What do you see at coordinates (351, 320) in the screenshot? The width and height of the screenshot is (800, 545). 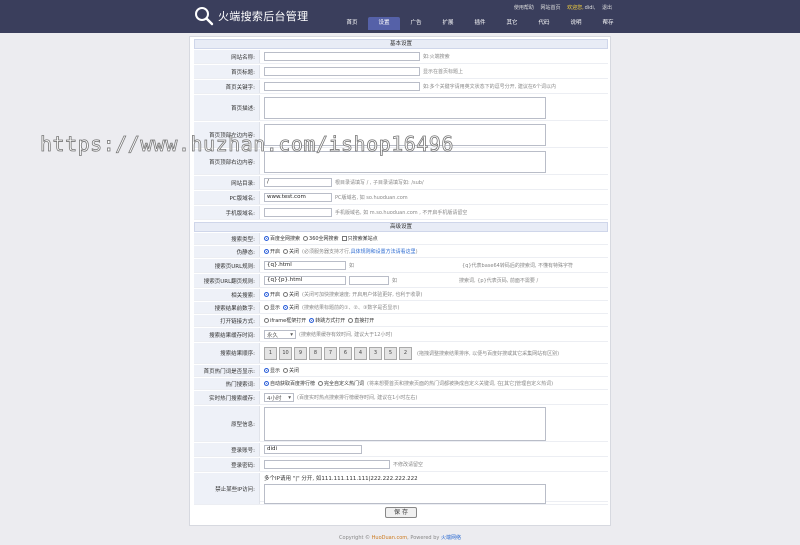 I see `open-mode-direct-radio` at bounding box center [351, 320].